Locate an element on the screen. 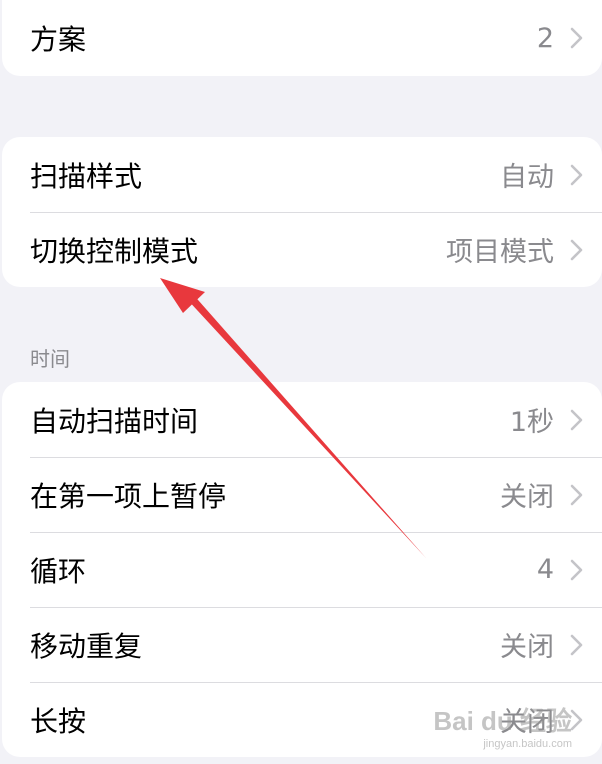 The image size is (602, 764). row-label: 循环 is located at coordinates (58, 571).